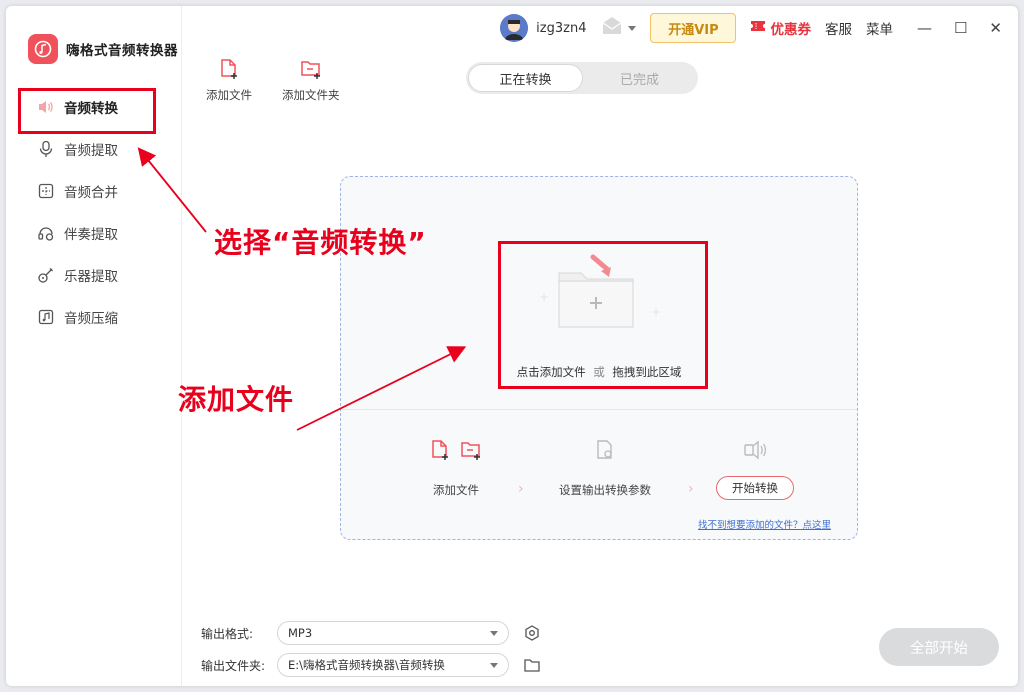  Describe the element at coordinates (393, 633) in the screenshot. I see `format-select: MP3` at that location.